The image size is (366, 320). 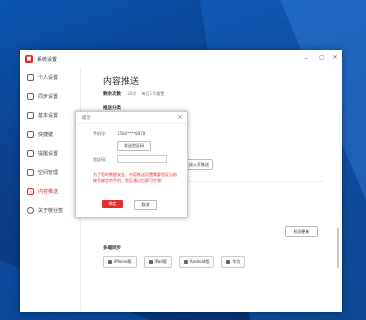 What do you see at coordinates (112, 94) in the screenshot?
I see `remaining-label: 剩余次数` at bounding box center [112, 94].